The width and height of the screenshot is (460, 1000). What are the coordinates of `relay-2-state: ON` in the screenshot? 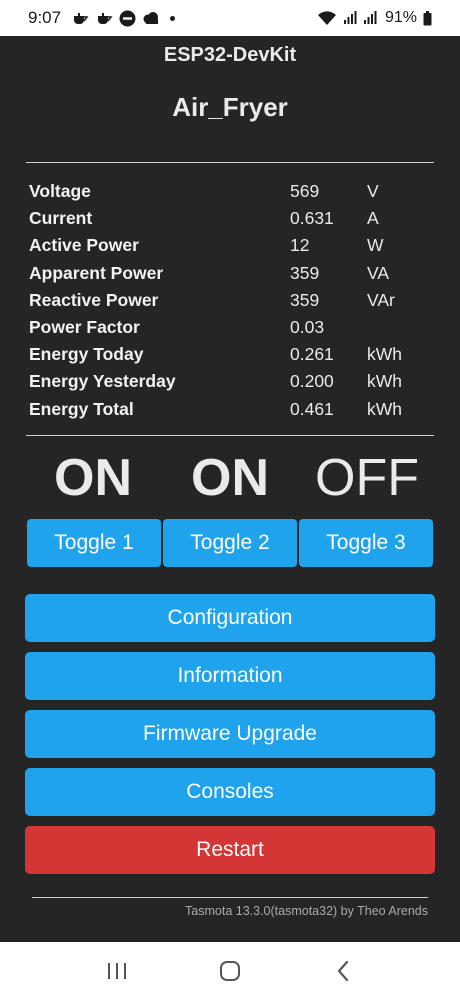 It's located at (230, 478).